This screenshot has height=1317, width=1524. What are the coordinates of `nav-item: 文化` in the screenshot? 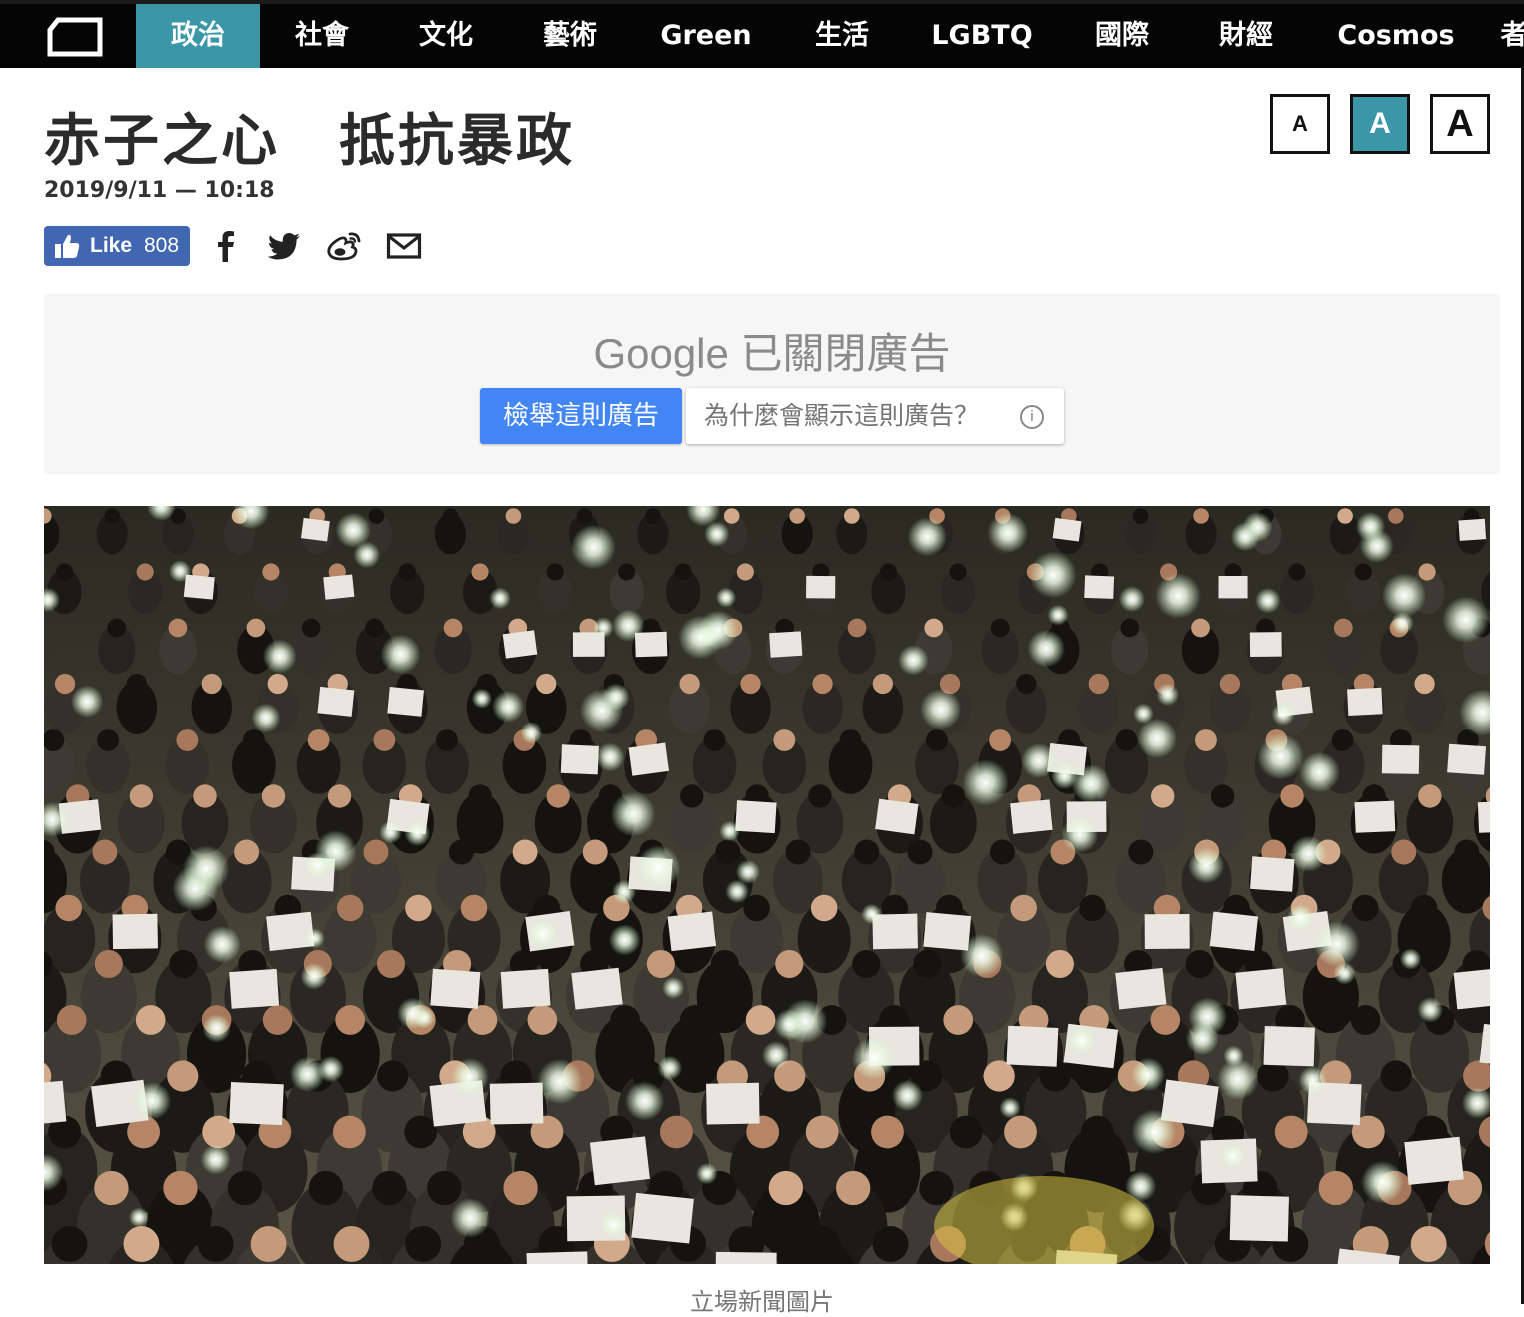 It's located at (446, 36).